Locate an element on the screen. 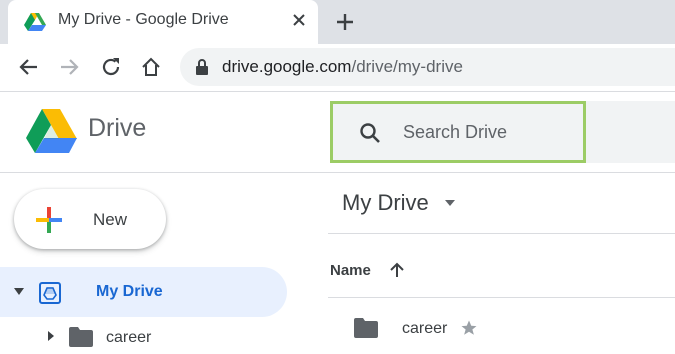 This screenshot has height=354, width=675. file-name: career is located at coordinates (425, 328).